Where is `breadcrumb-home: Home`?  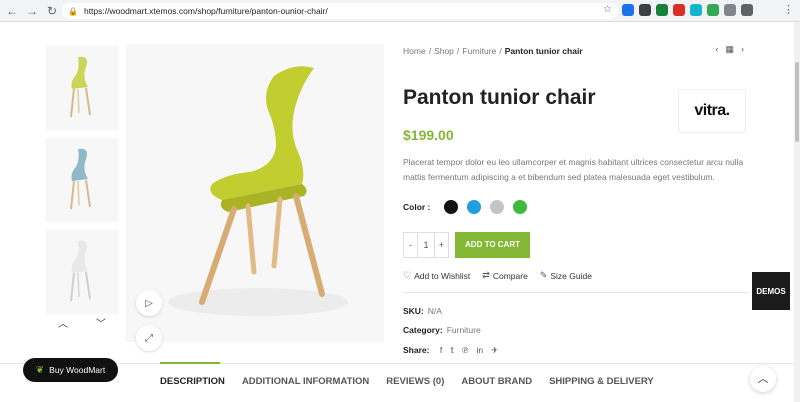
breadcrumb-home: Home is located at coordinates (414, 51).